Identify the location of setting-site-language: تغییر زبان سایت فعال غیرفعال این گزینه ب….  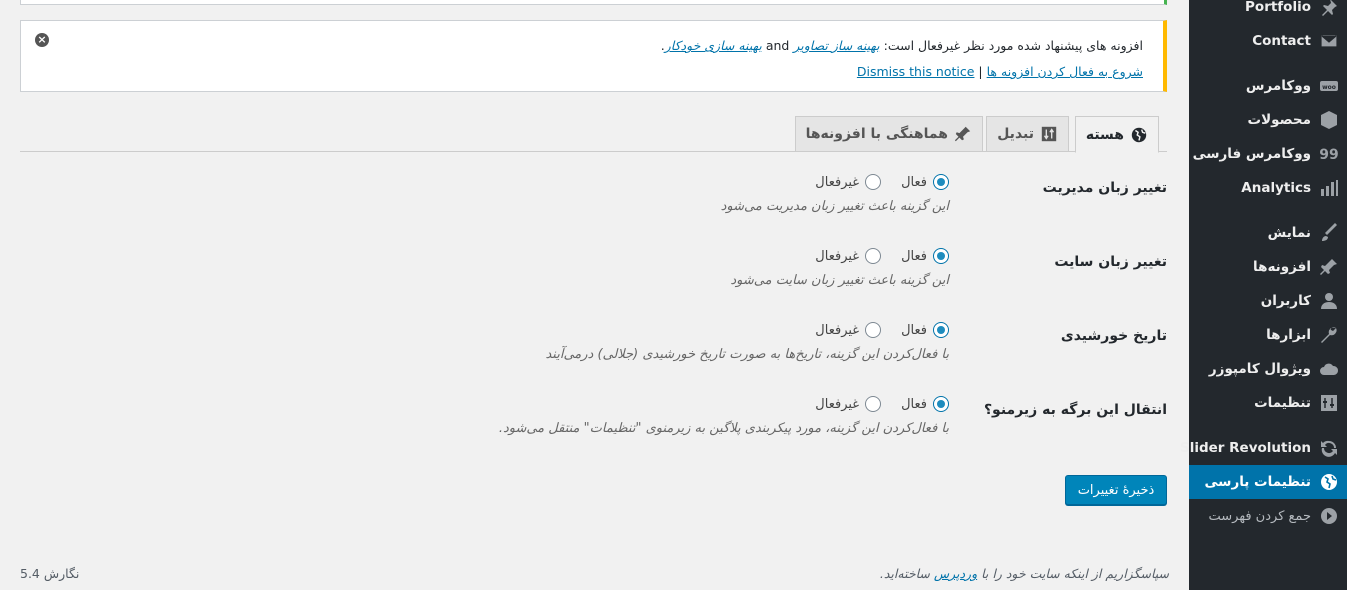
(948, 268).